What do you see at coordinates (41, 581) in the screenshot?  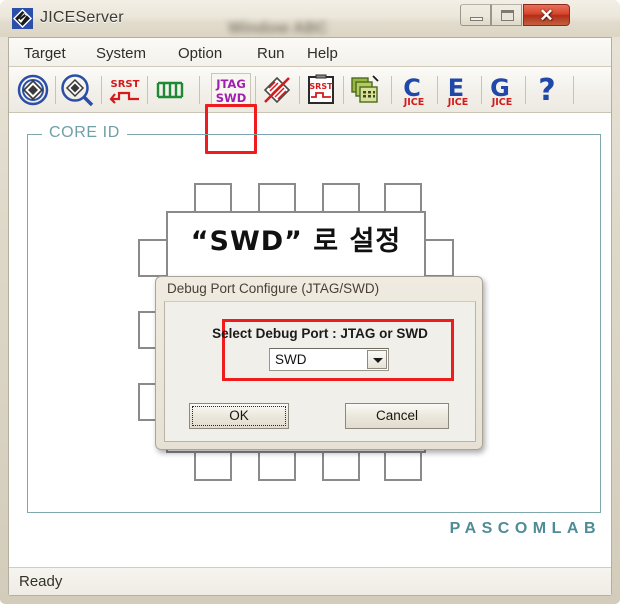 I see `status-text: Ready` at bounding box center [41, 581].